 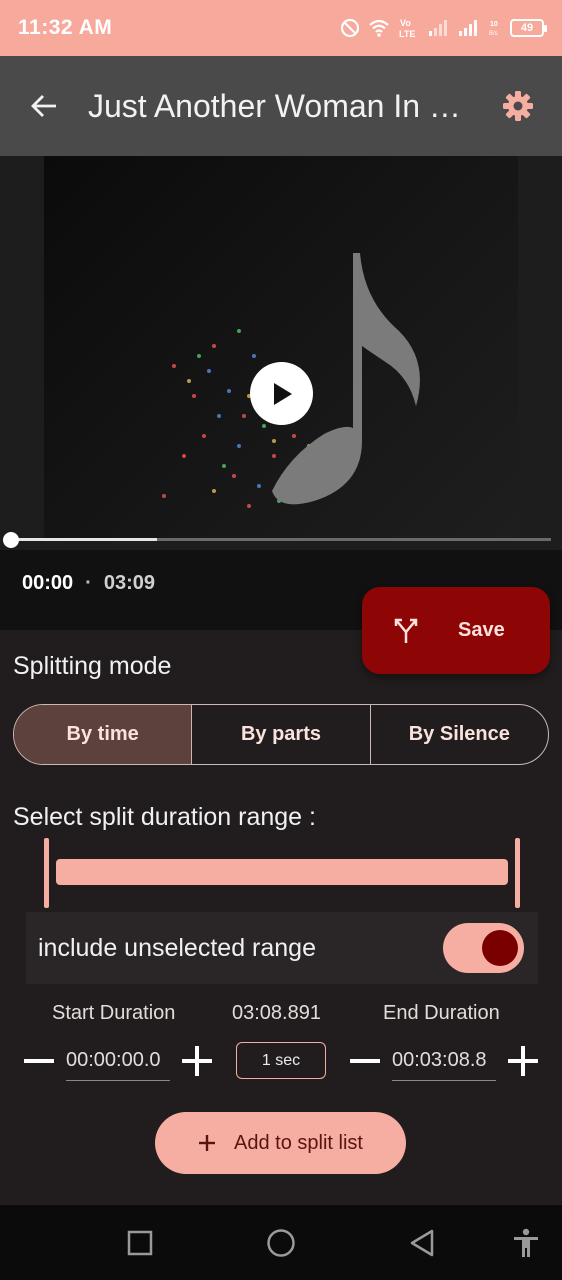 What do you see at coordinates (458, 734) in the screenshot?
I see `mode-by-silence-button: By Silence` at bounding box center [458, 734].